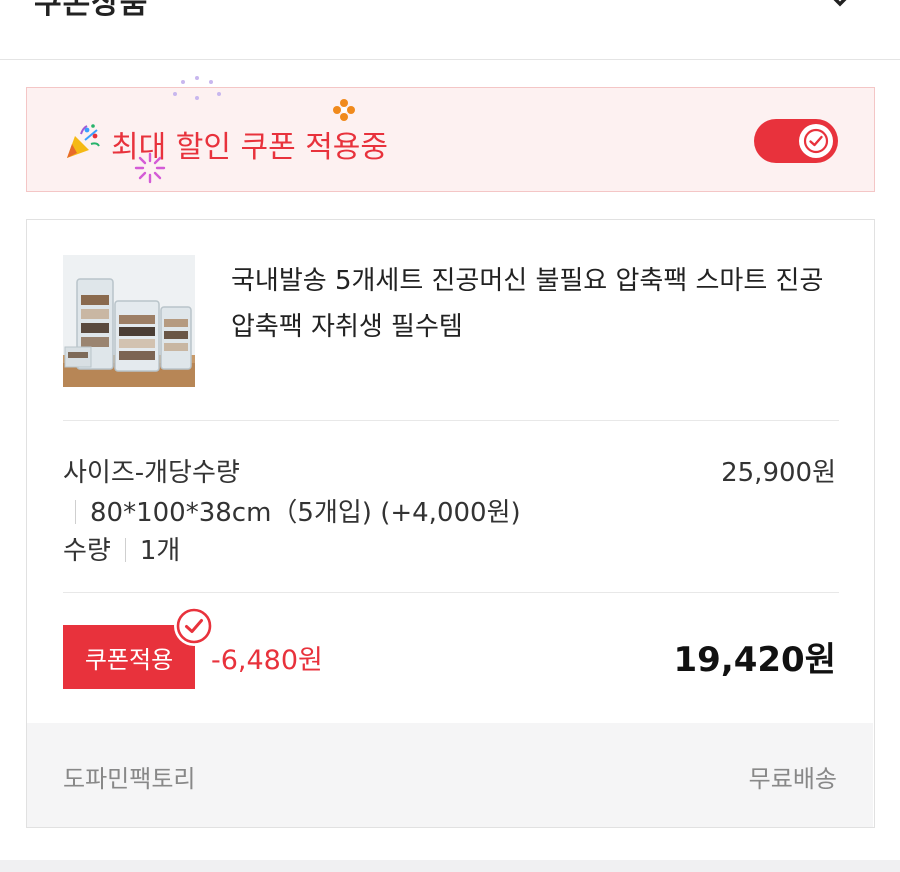  I want to click on option-value-row: 80*100*38cm（5개입) (+4,000원), so click(292, 510).